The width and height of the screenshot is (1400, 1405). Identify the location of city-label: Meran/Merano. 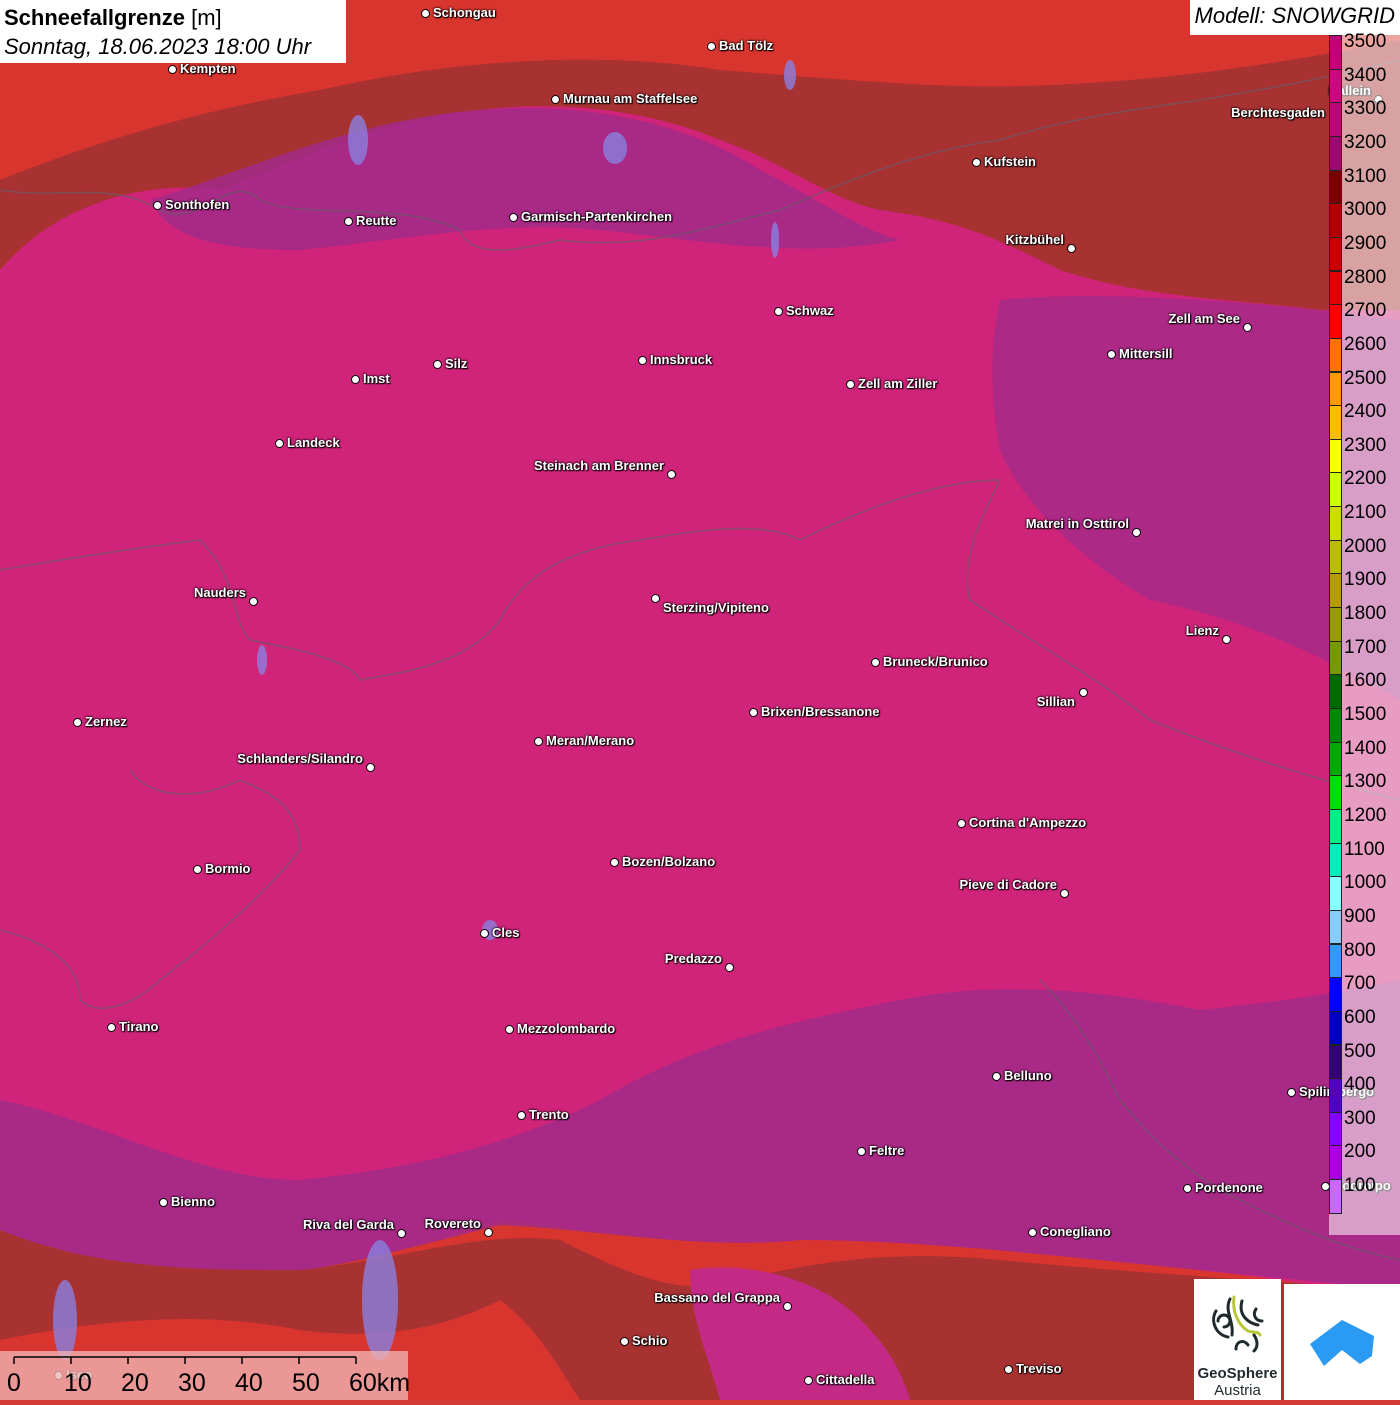
(590, 740).